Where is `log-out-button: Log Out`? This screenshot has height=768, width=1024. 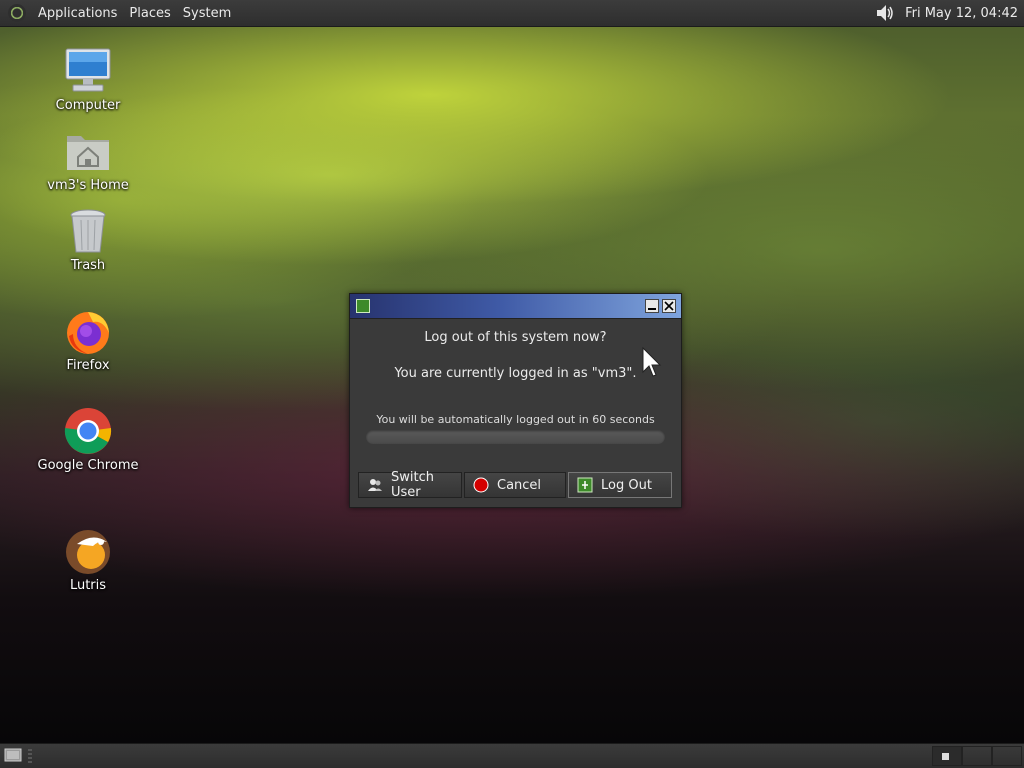 log-out-button: Log Out is located at coordinates (620, 485).